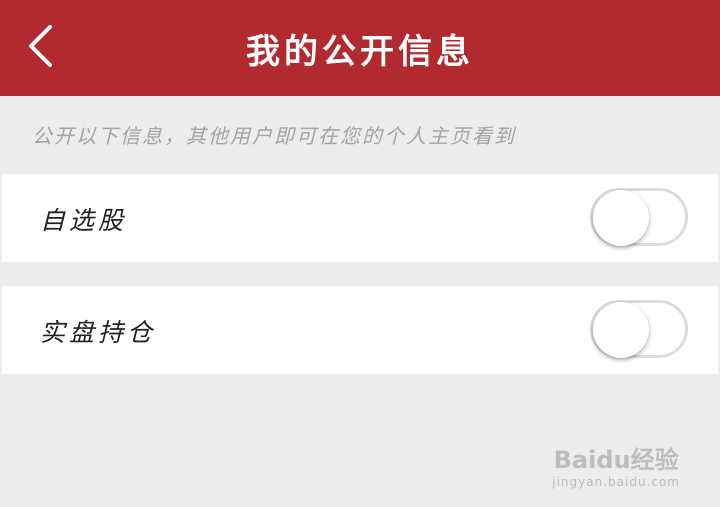 Image resolution: width=720 pixels, height=507 pixels. Describe the element at coordinates (360, 52) in the screenshot. I see `page-title: 我的公开信息` at that location.